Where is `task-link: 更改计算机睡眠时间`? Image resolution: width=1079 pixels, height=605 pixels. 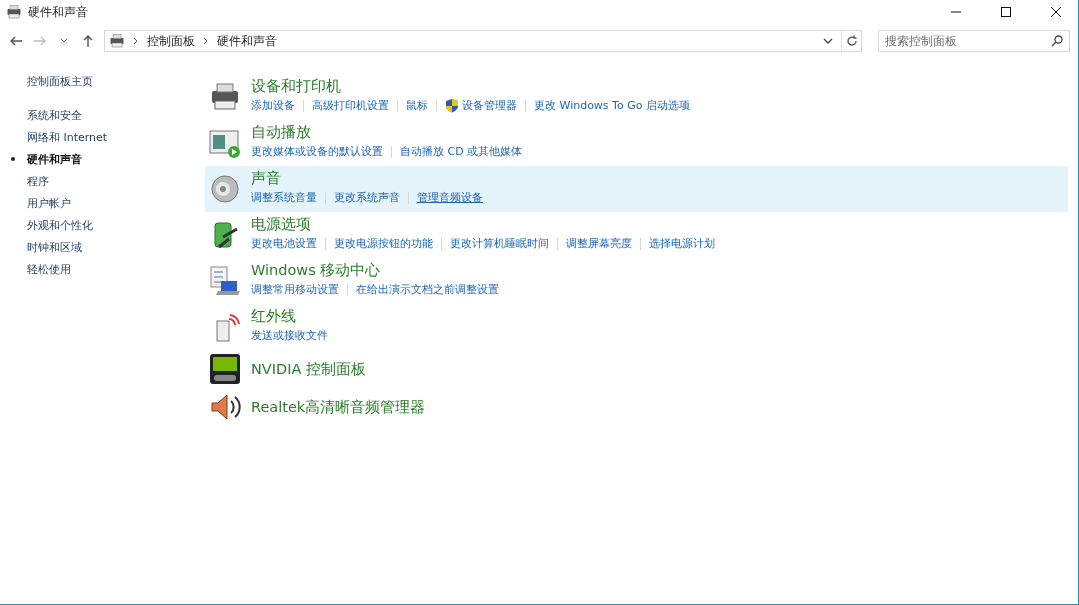
task-link: 更改计算机睡眠时间 is located at coordinates (499, 243).